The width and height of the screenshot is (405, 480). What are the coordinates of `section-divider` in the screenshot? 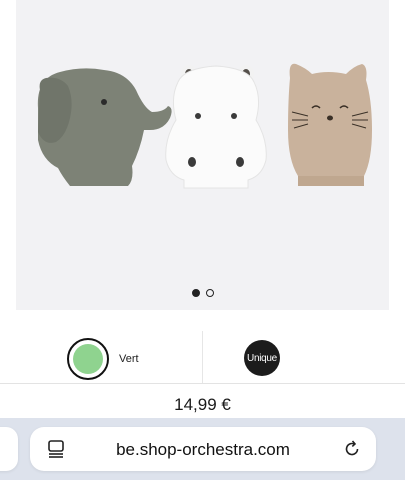 It's located at (202, 383).